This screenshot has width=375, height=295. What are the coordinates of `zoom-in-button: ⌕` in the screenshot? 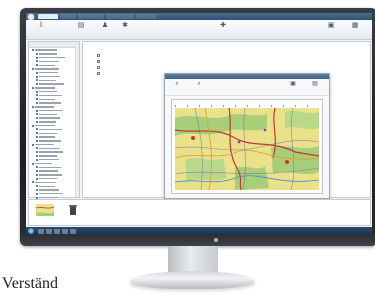 It's located at (177, 84).